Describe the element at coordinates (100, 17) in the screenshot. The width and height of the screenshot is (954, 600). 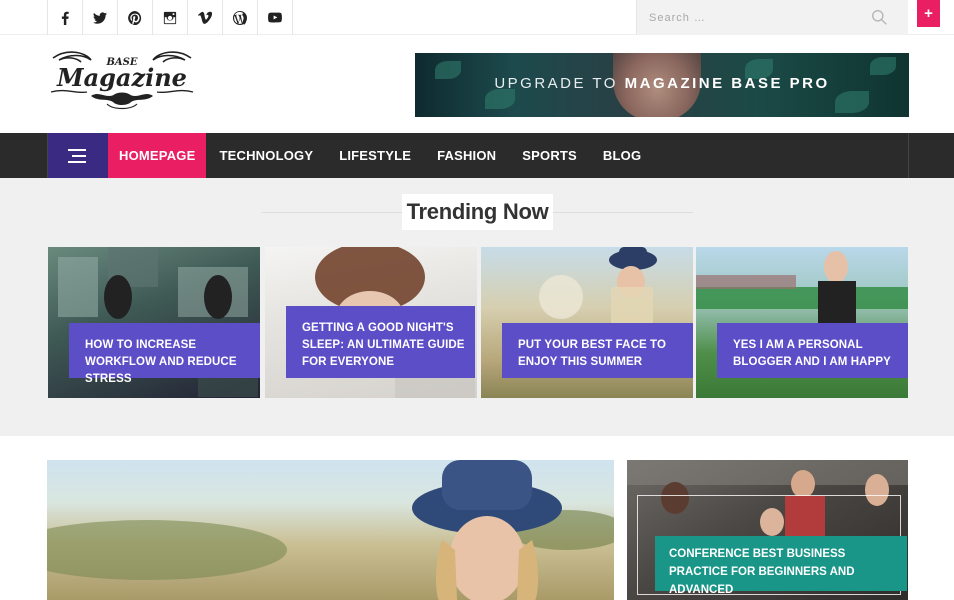
I see `twitter-icon` at that location.